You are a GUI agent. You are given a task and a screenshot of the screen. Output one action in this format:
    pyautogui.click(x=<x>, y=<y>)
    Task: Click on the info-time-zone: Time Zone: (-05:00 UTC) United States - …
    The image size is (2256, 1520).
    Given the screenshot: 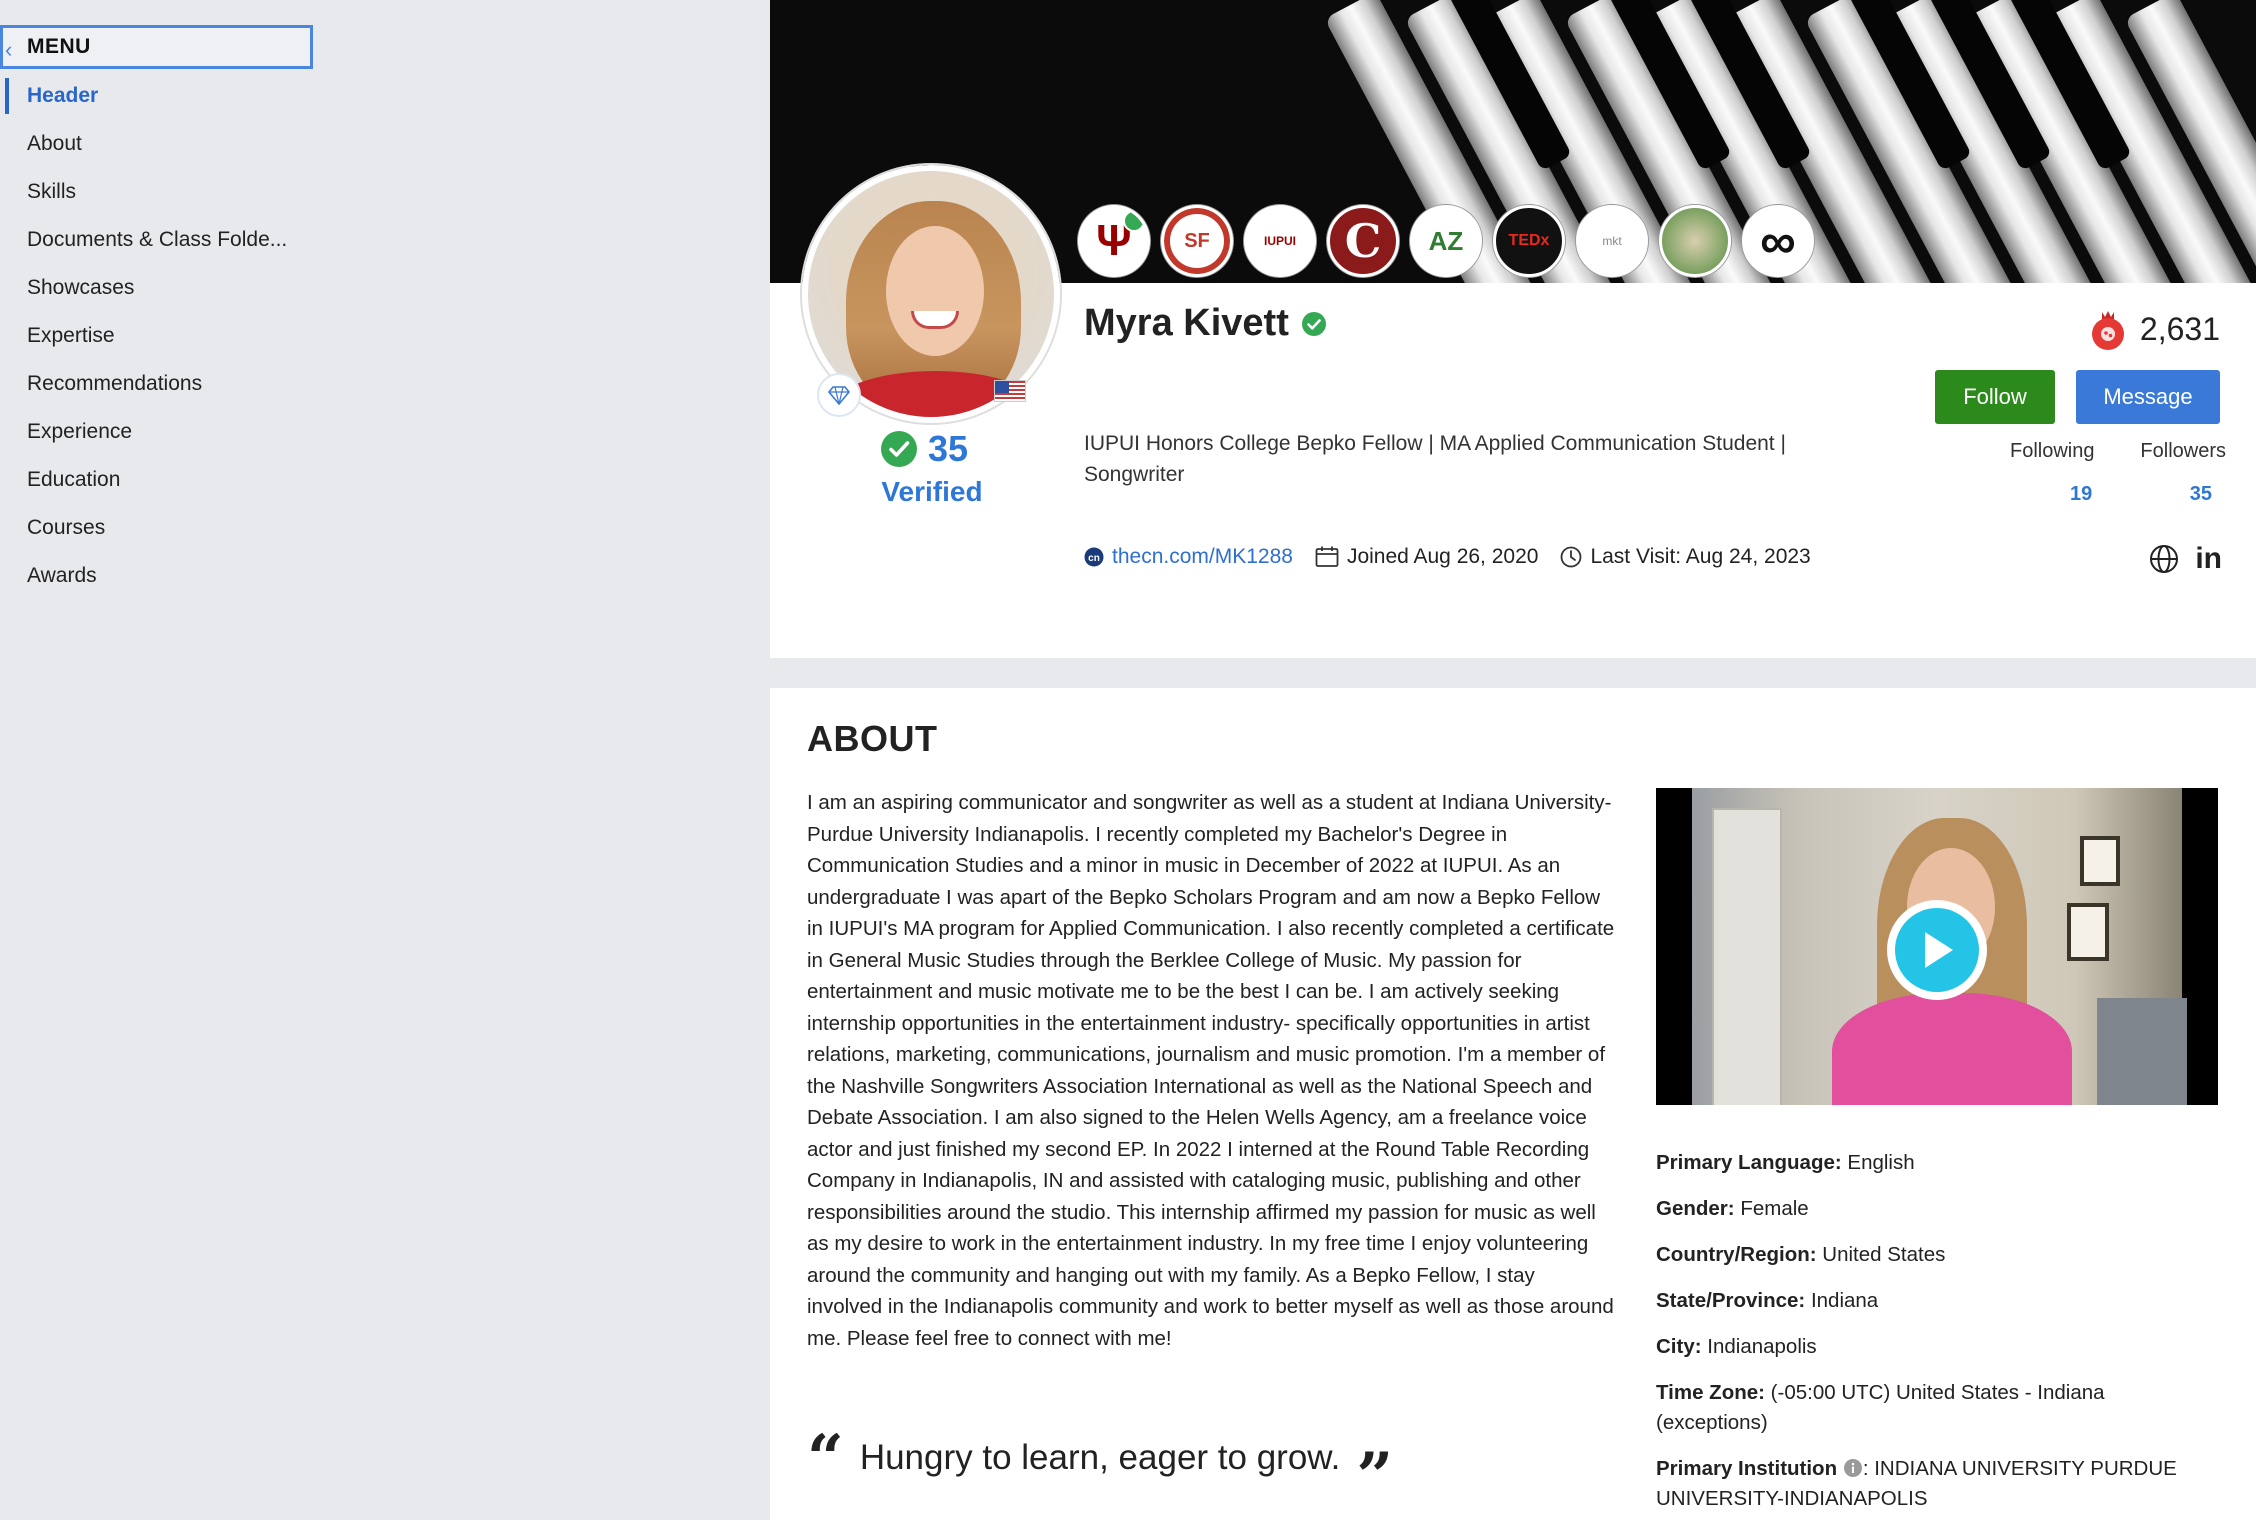 What is the action you would take?
    pyautogui.click(x=1880, y=1407)
    